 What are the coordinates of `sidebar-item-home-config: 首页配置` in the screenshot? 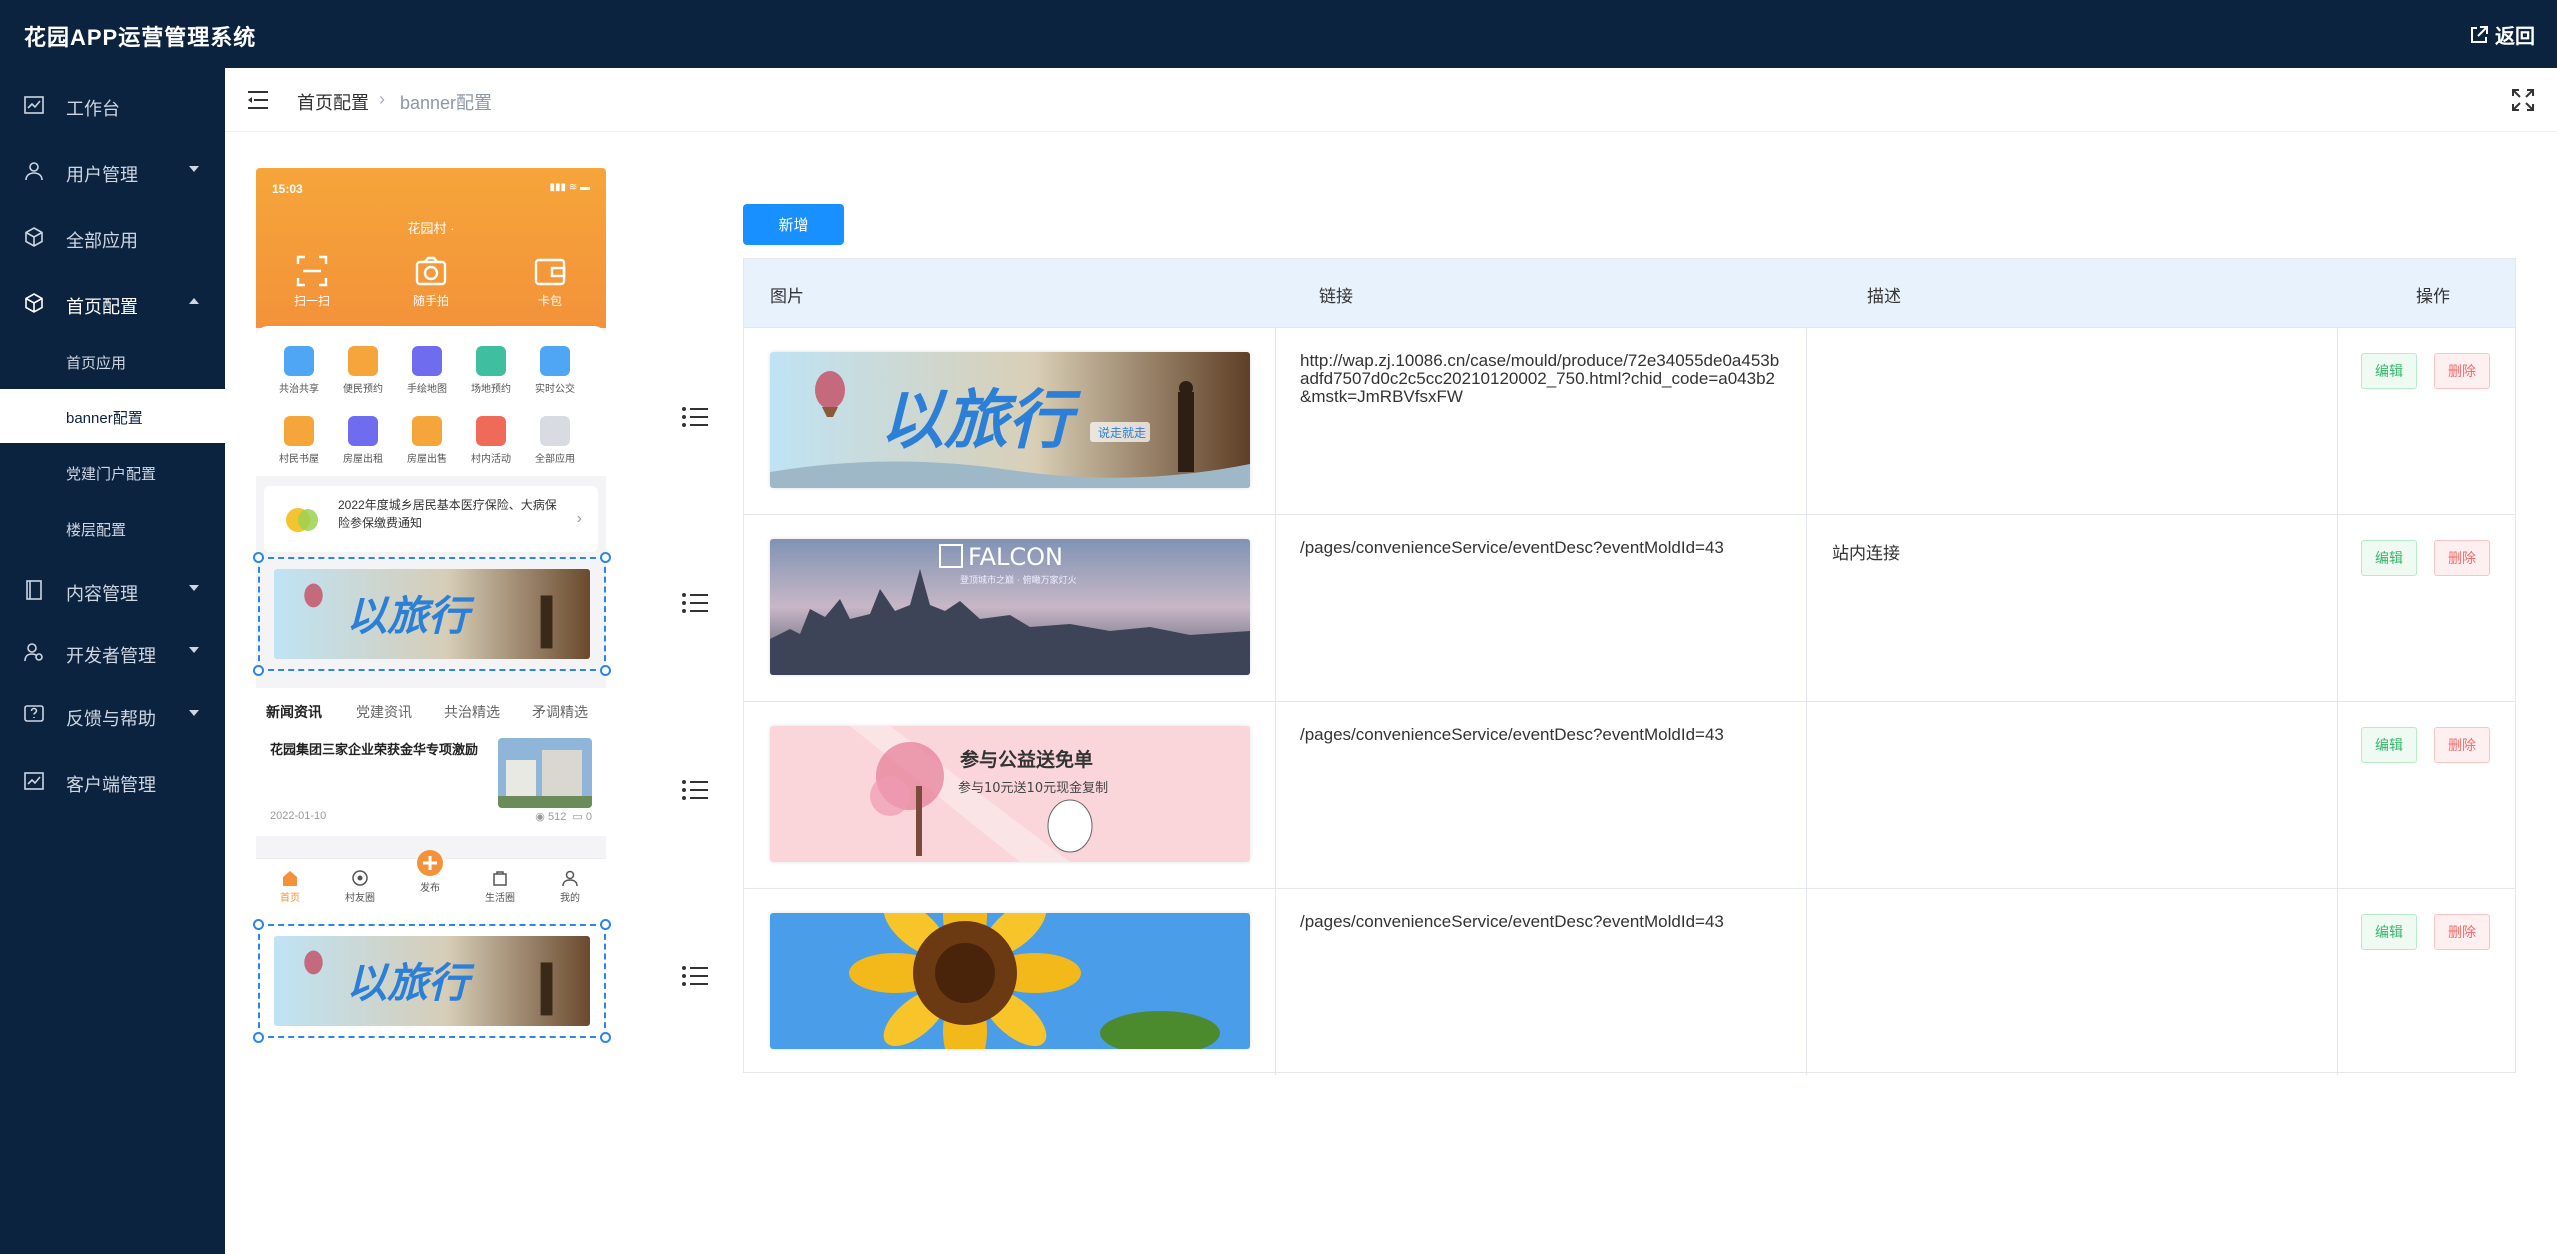 It's located at (112, 303).